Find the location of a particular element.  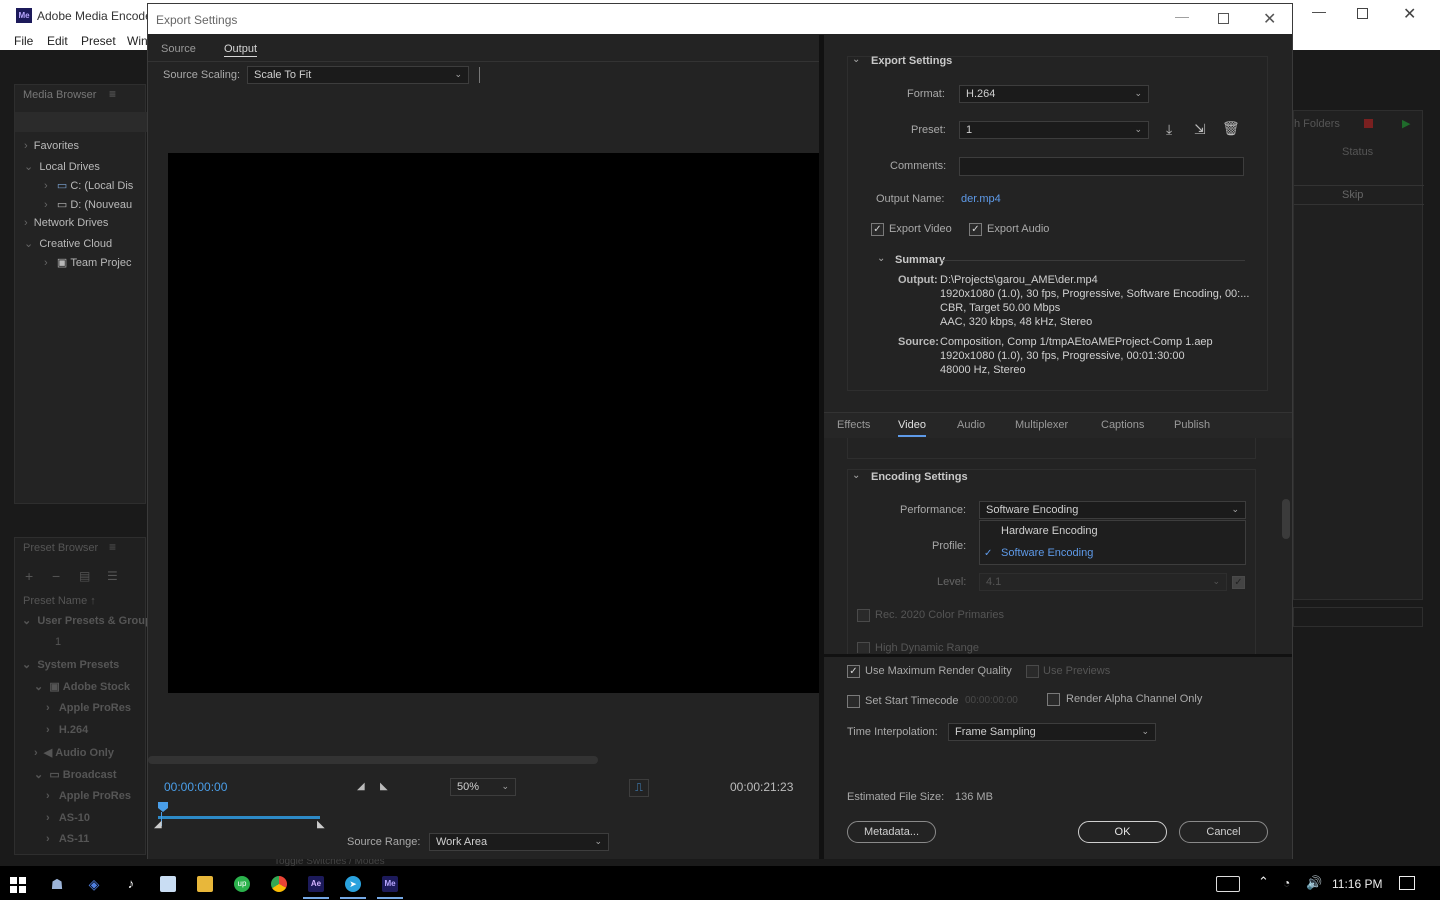

preset-panel-menu-icon: ≡ is located at coordinates (112, 547).